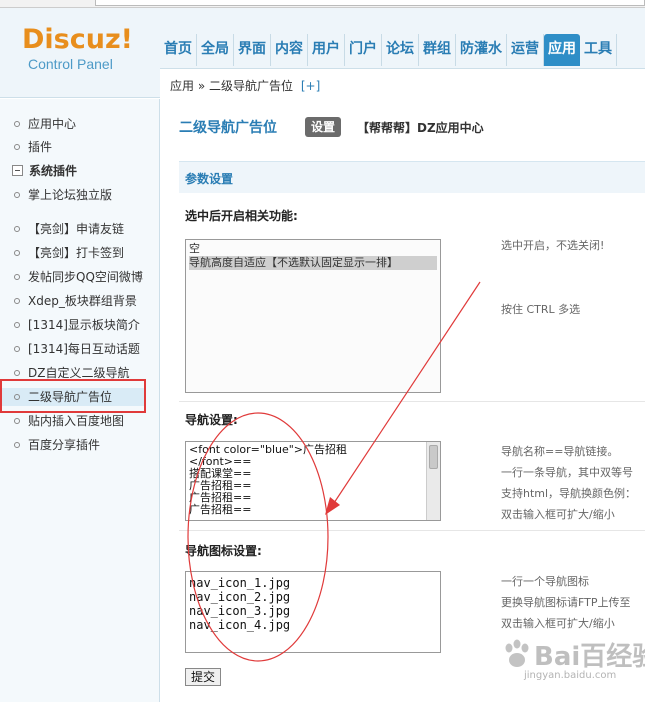  Describe the element at coordinates (420, 127) in the screenshot. I see `app-center-link: 【帮帮帮】DZ应用中心` at that location.